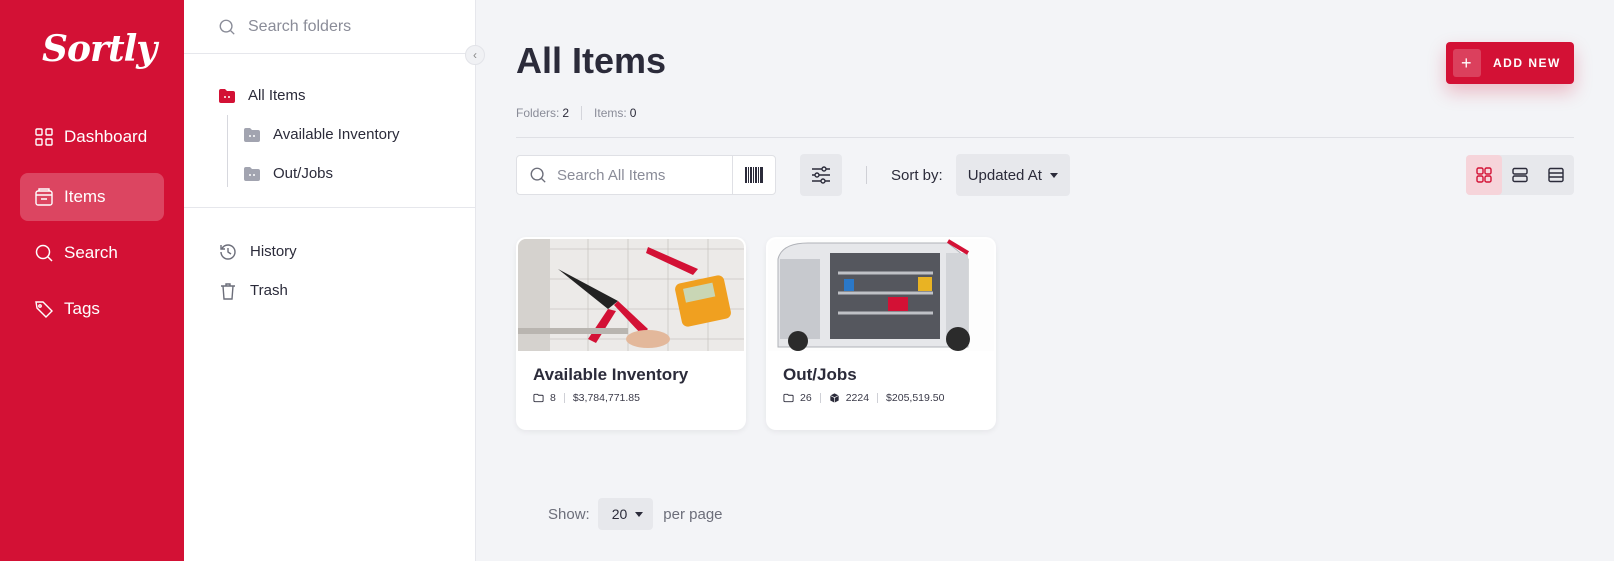 The width and height of the screenshot is (1614, 561). I want to click on folder-search-input, so click(348, 26).